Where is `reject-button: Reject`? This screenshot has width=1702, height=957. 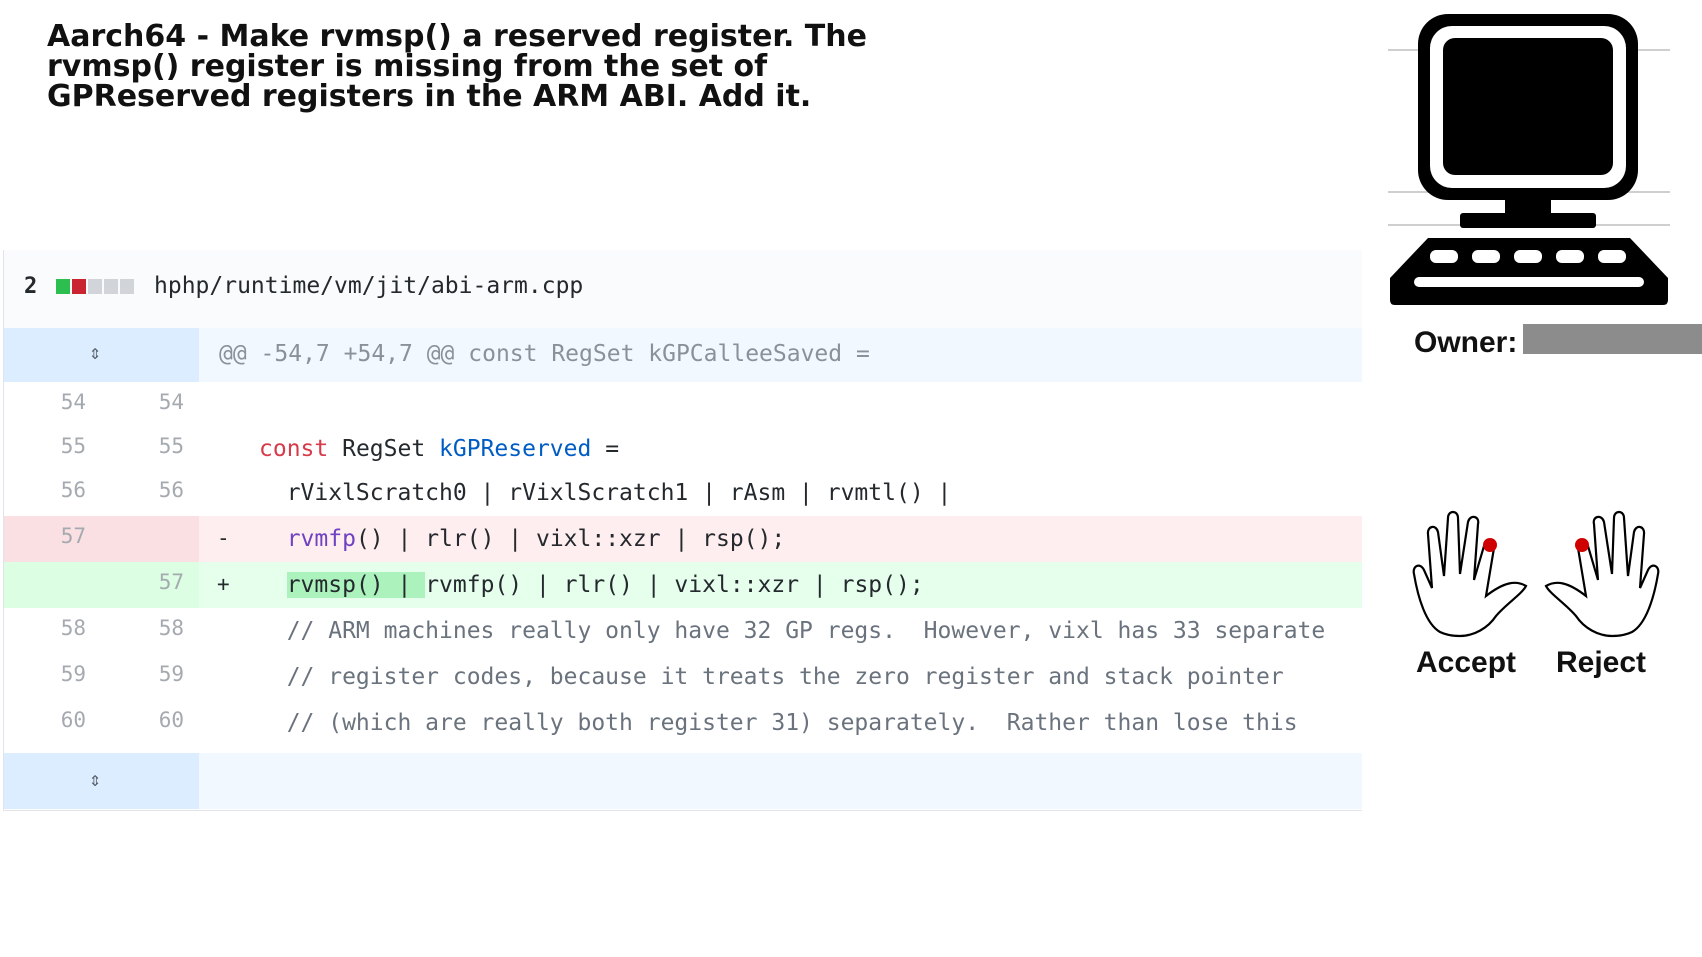
reject-button: Reject is located at coordinates (1601, 663).